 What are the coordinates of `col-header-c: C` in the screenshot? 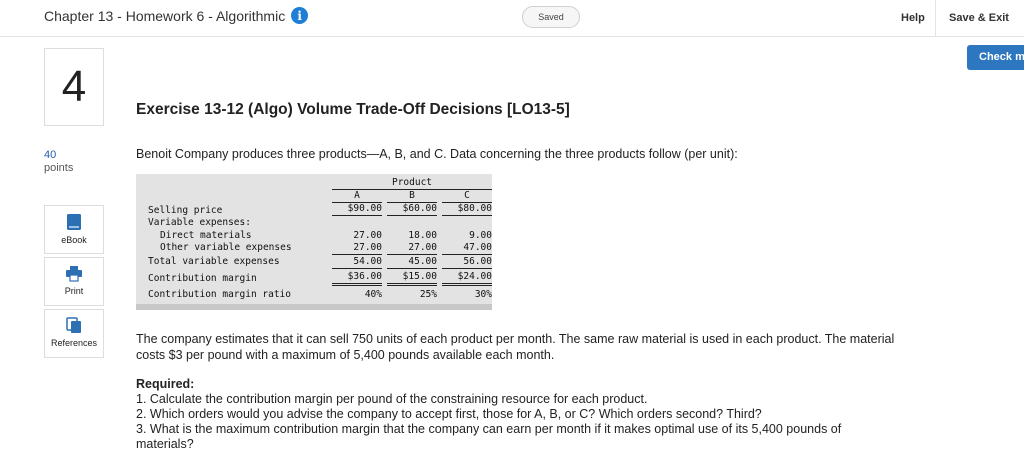 It's located at (467, 195).